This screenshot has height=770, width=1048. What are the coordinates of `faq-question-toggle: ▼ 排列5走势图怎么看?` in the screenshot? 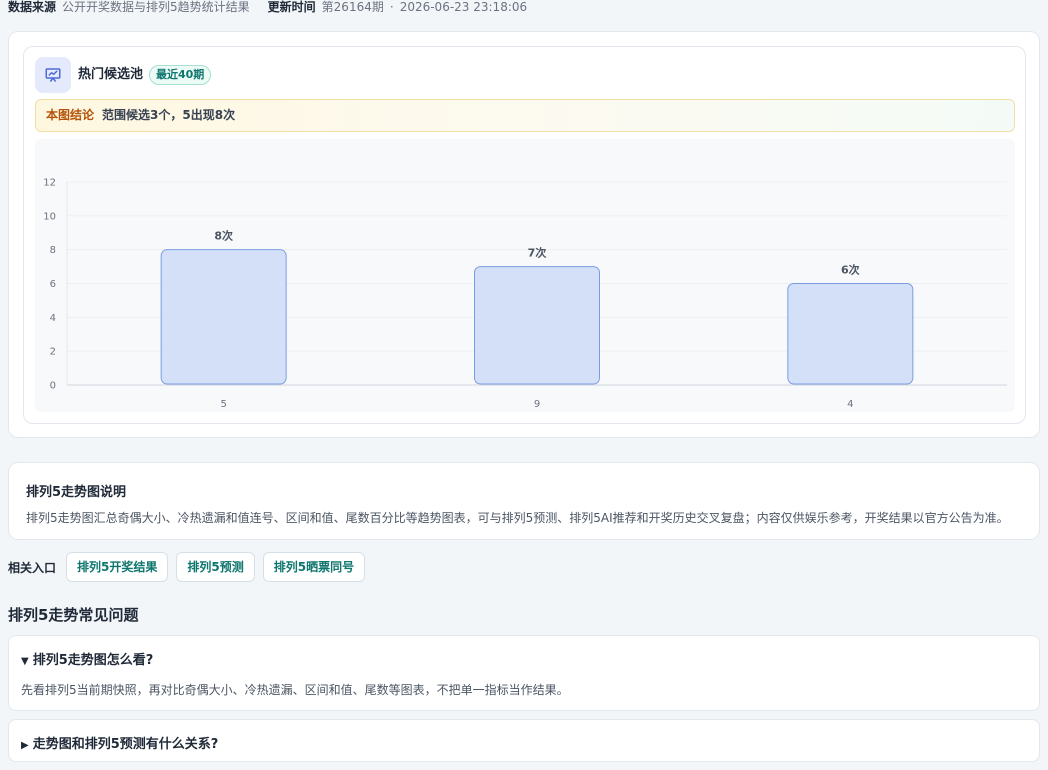 It's located at (87, 658).